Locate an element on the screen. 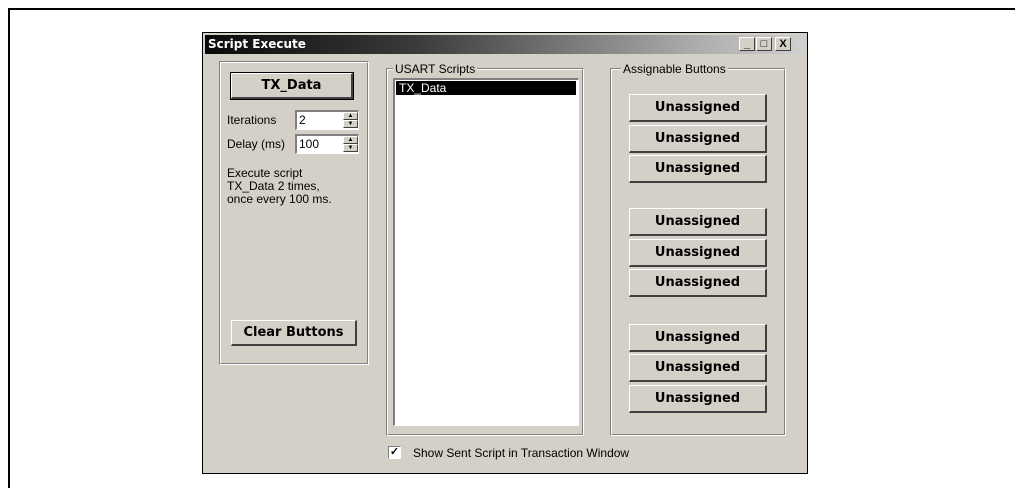  assignable-button-8: Unassigned is located at coordinates (698, 368).